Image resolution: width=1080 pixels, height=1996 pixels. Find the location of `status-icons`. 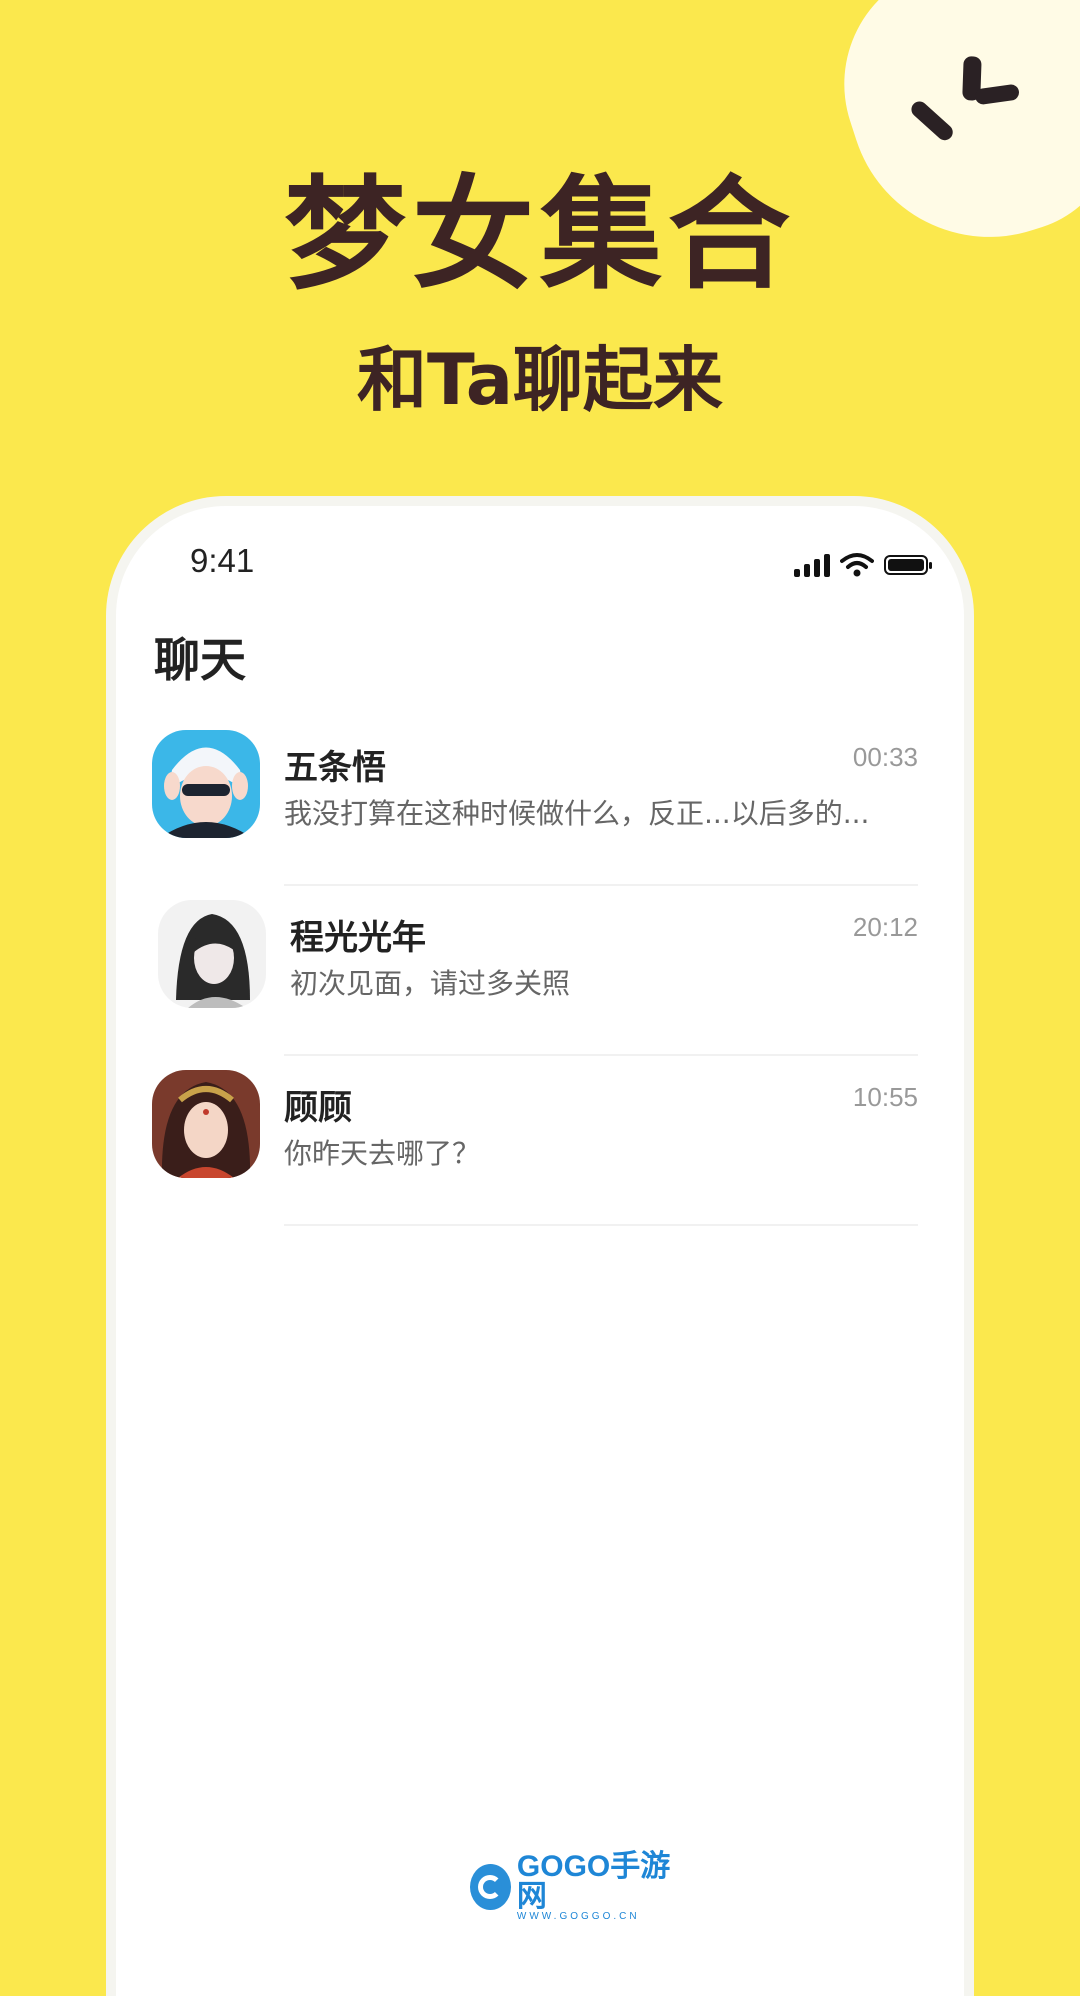

status-icons is located at coordinates (863, 565).